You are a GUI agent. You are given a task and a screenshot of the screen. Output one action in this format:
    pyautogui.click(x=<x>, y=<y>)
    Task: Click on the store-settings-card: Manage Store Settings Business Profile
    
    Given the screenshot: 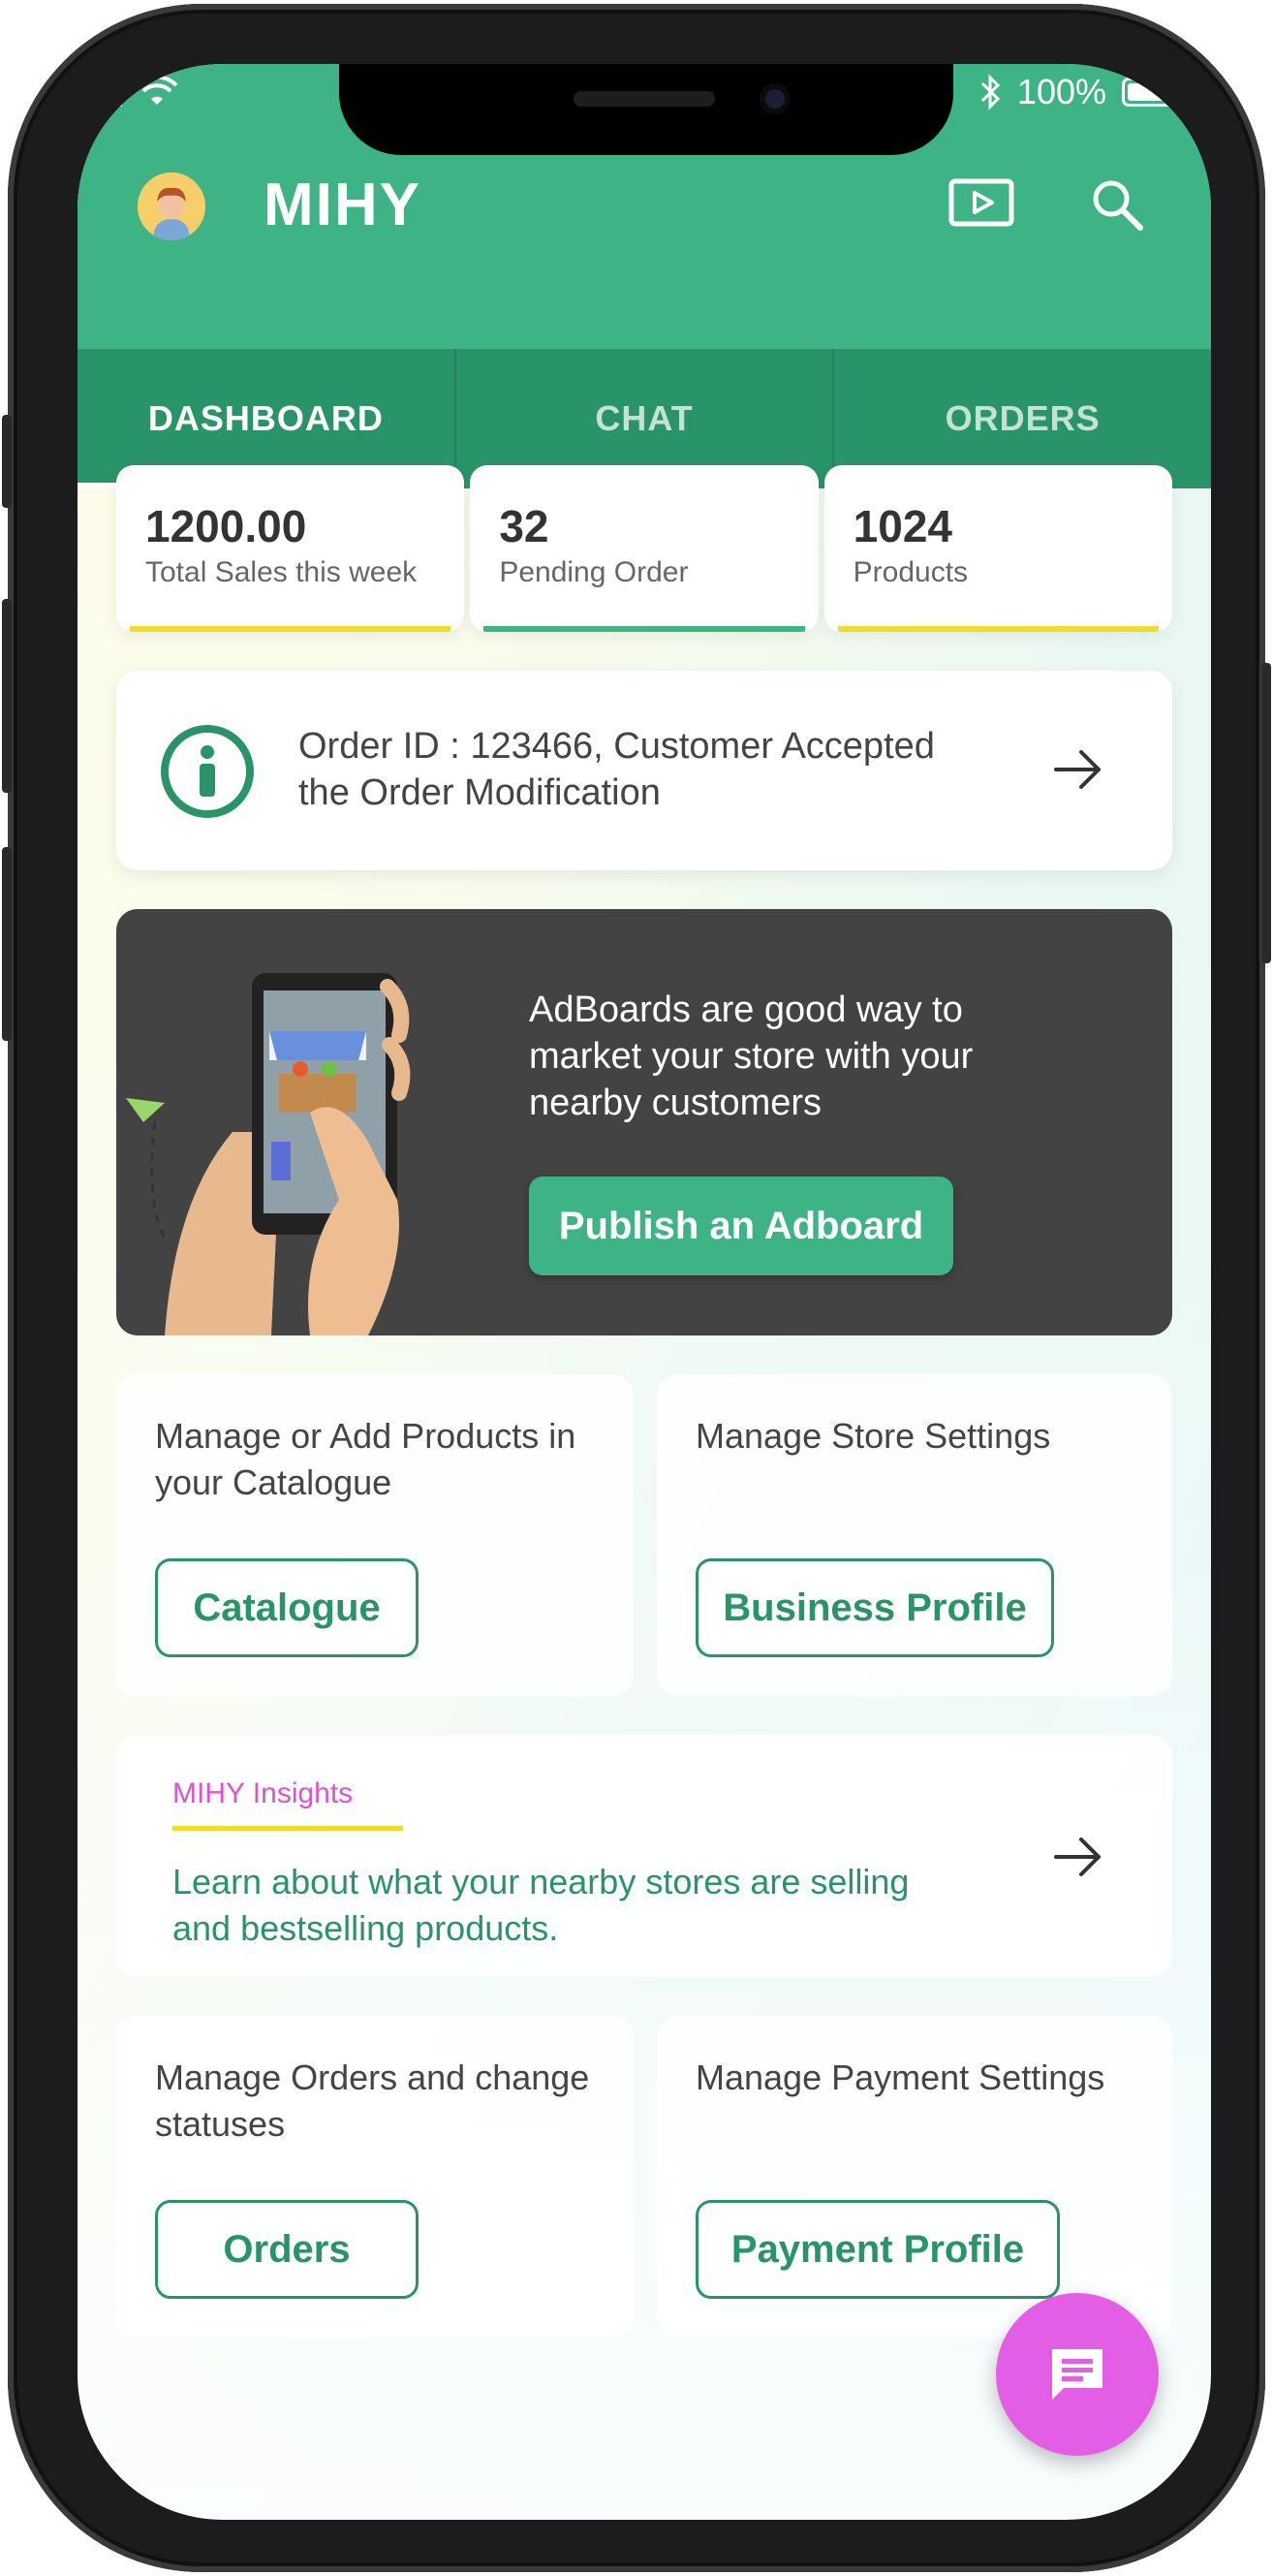 What is the action you would take?
    pyautogui.click(x=914, y=1535)
    